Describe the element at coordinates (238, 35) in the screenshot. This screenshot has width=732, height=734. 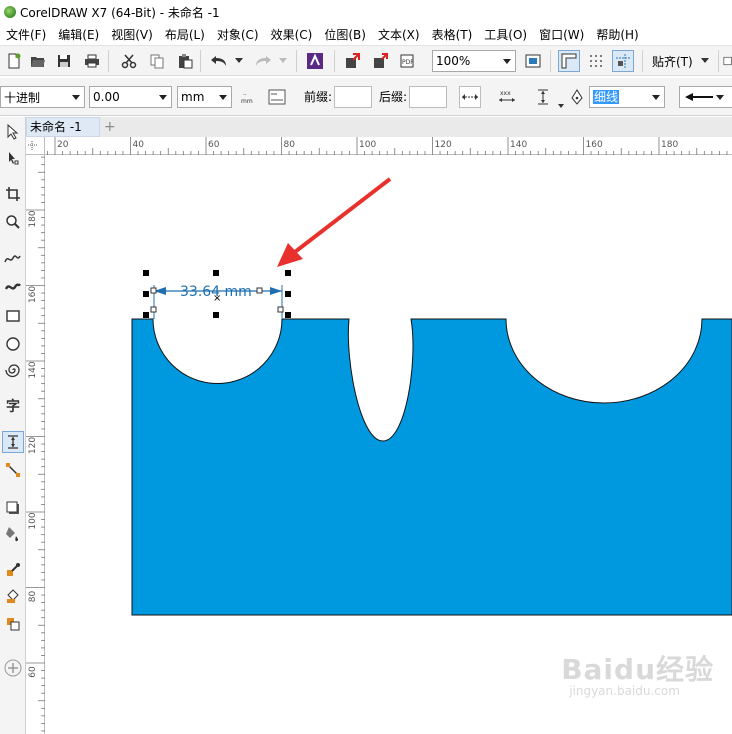
I see `menu-object: 对象(C)` at that location.